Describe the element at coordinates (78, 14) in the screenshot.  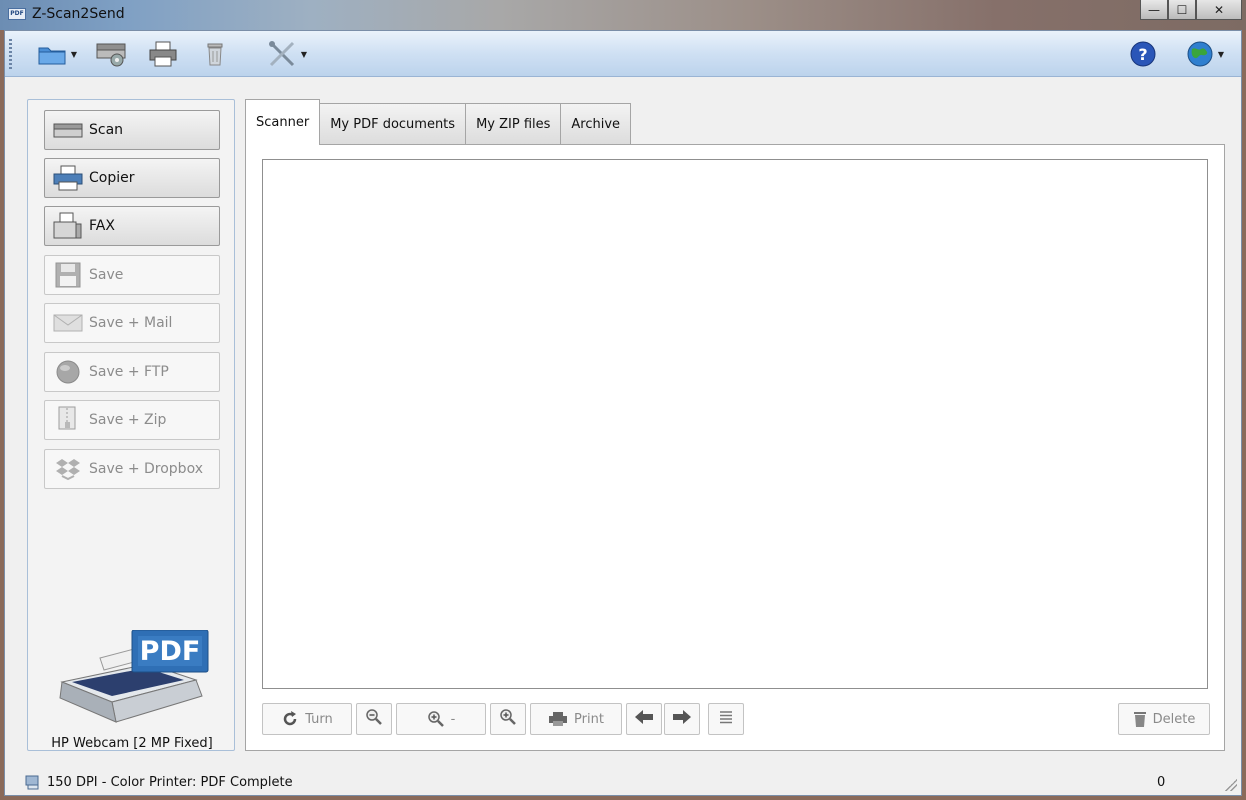
I see `window-title: Z-Scan2Send` at that location.